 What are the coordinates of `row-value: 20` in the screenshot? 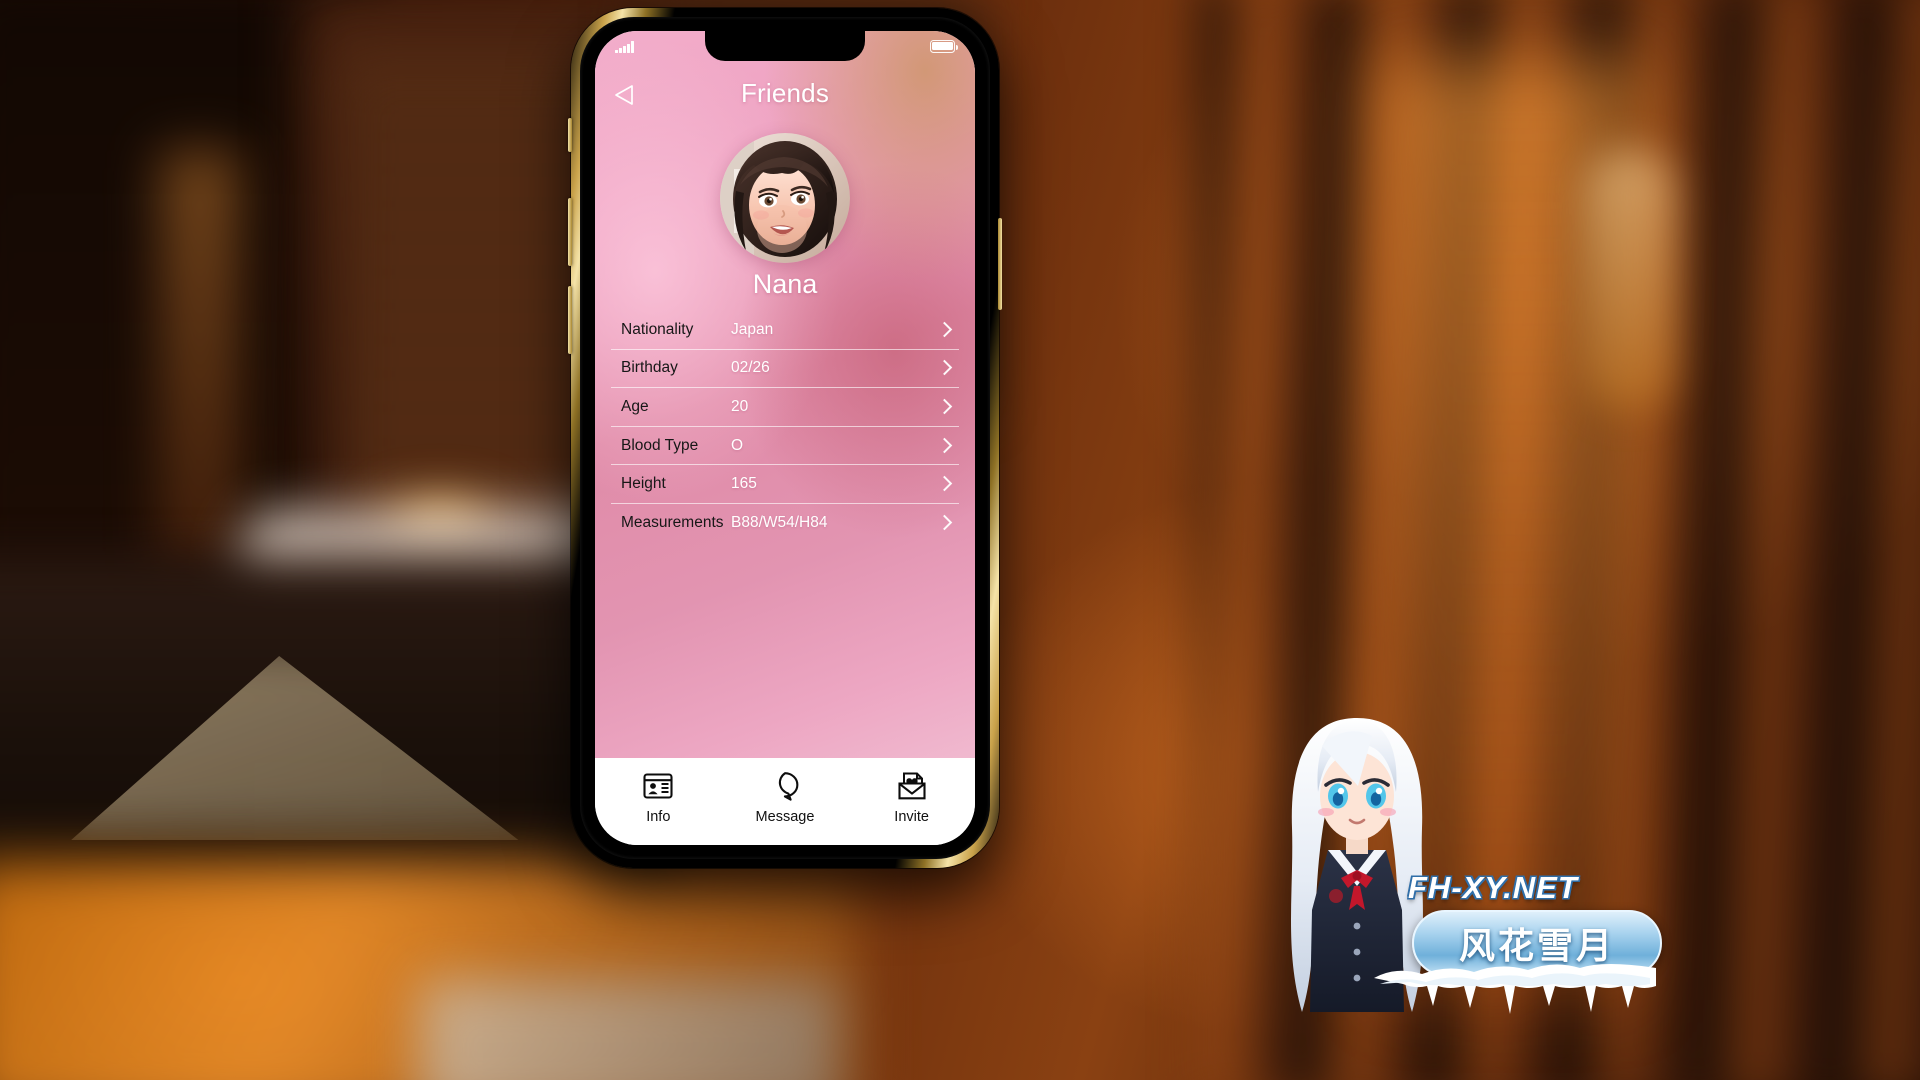 It's located at (740, 406).